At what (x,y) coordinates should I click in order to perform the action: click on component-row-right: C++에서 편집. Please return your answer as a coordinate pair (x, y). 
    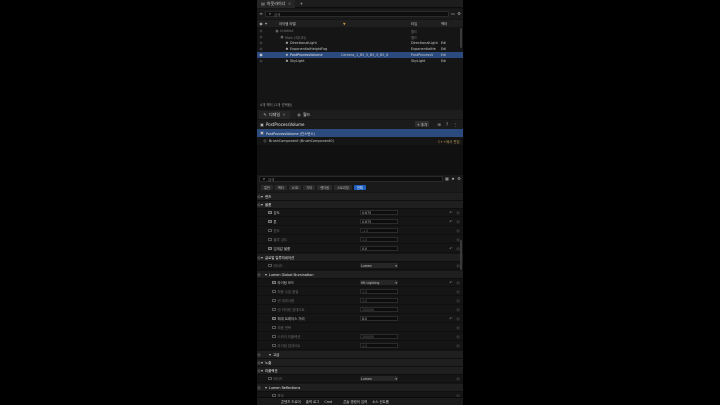
    Looking at the image, I should click on (449, 141).